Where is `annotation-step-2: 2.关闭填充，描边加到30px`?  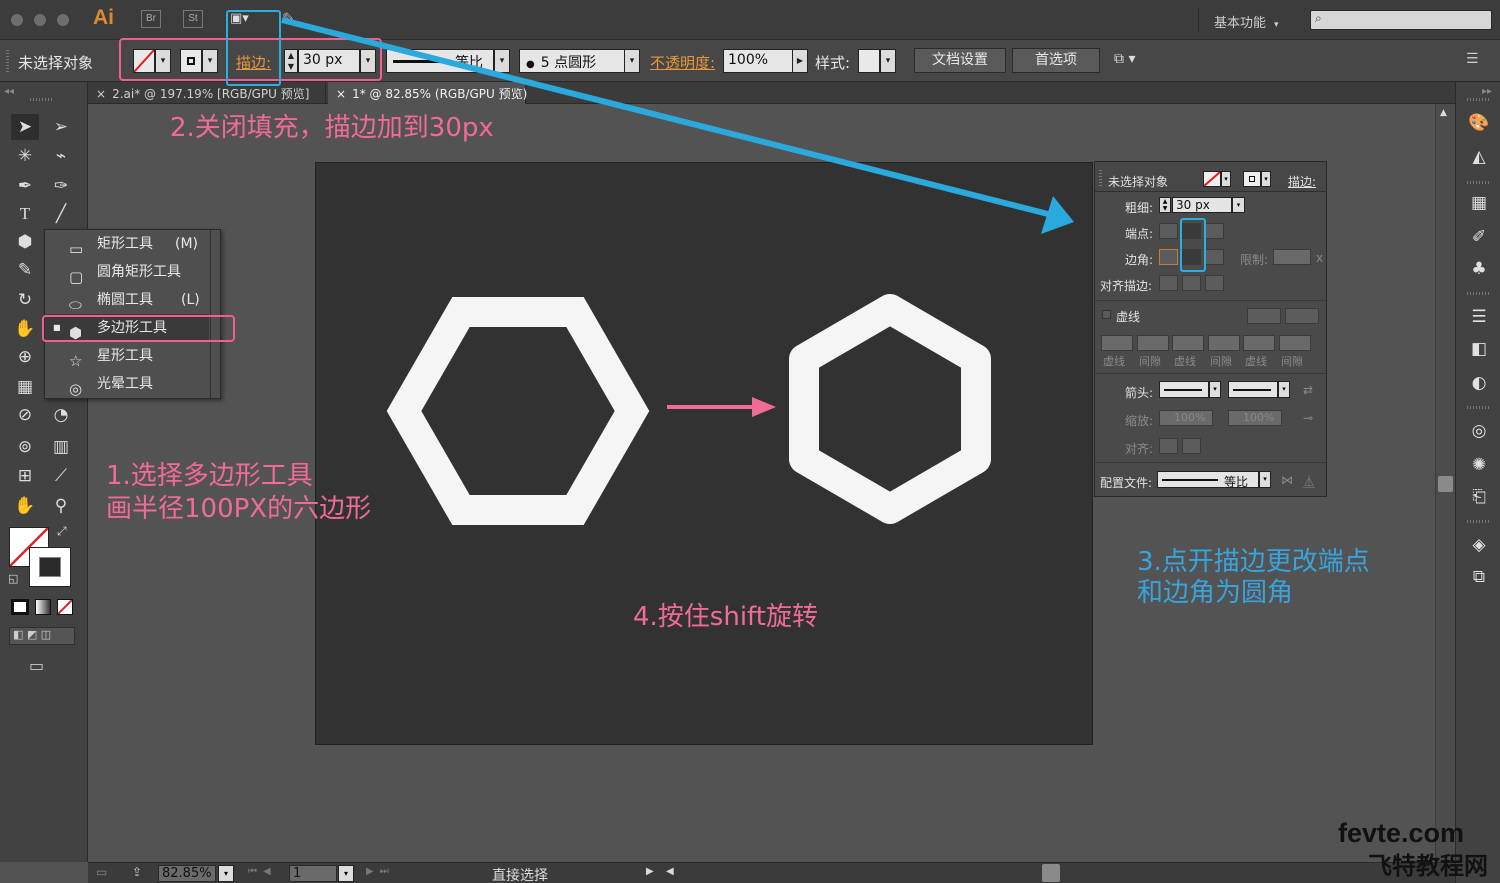
annotation-step-2: 2.关闭填充，描边加到30px is located at coordinates (332, 128).